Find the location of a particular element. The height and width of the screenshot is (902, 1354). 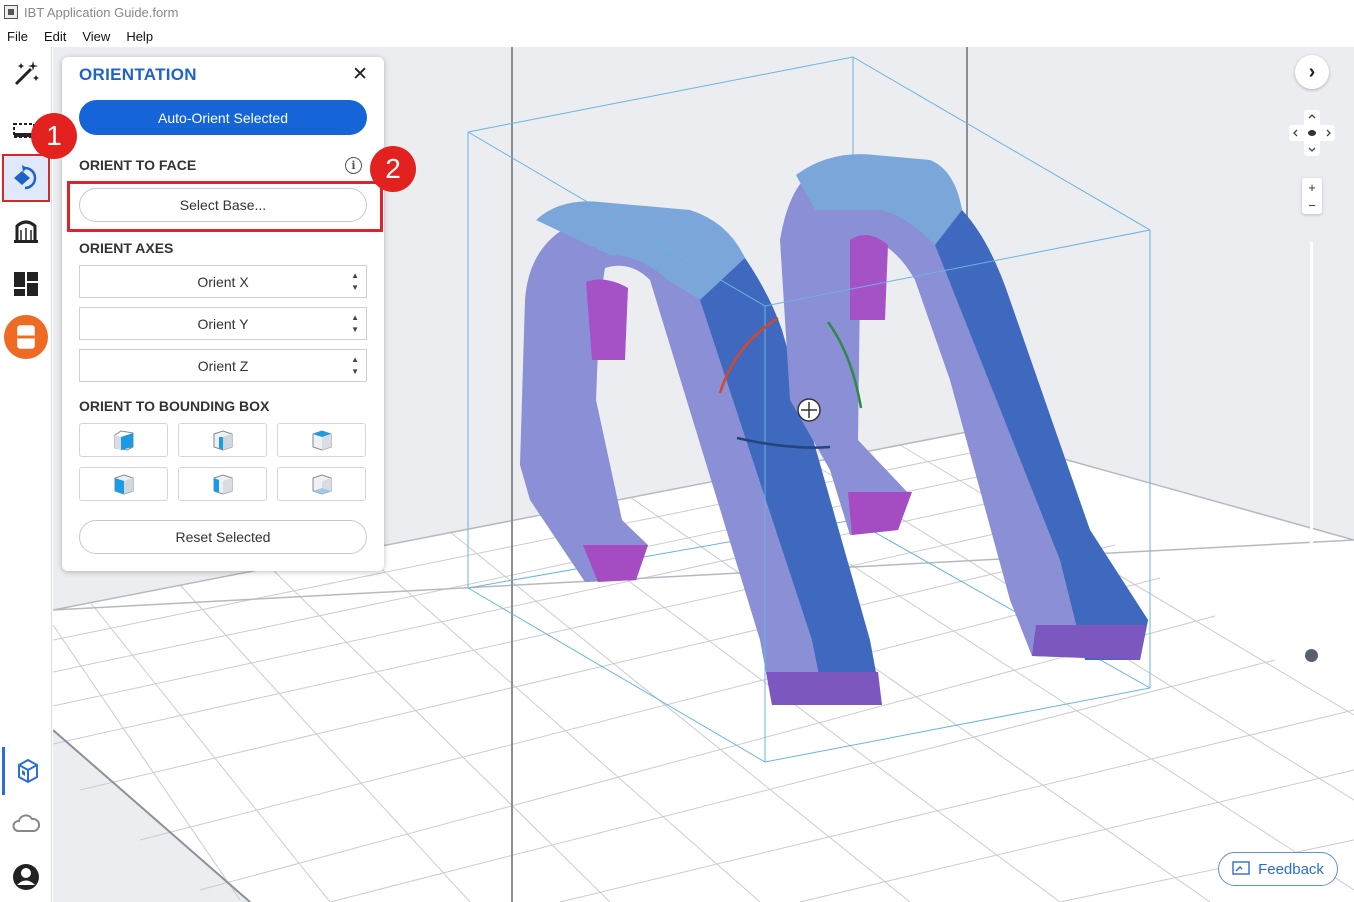

eye-icon is located at coordinates (1312, 133).